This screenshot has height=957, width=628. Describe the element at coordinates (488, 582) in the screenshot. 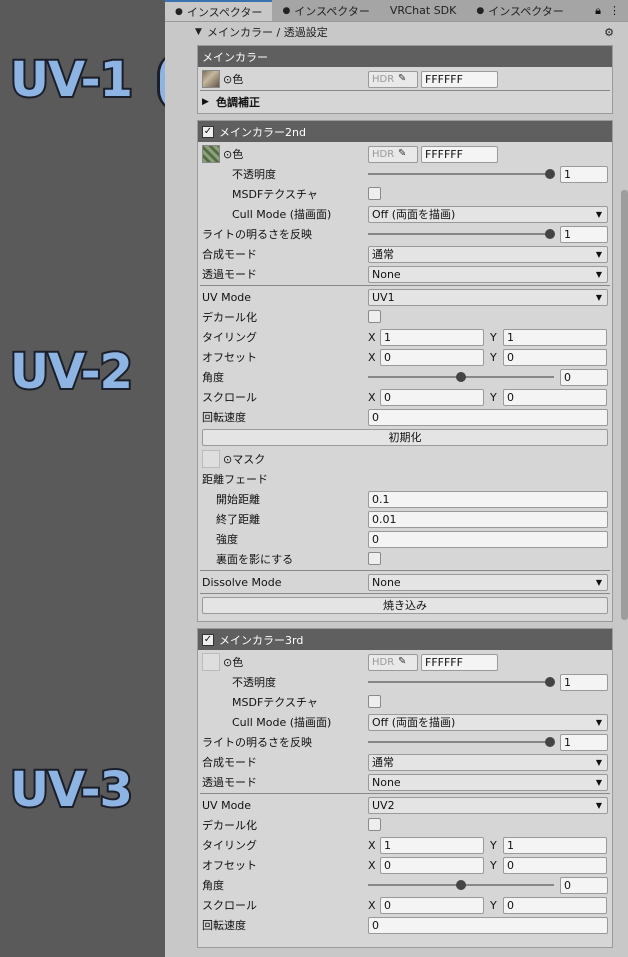

I see `dissolve-dropdown: None ▼` at that location.